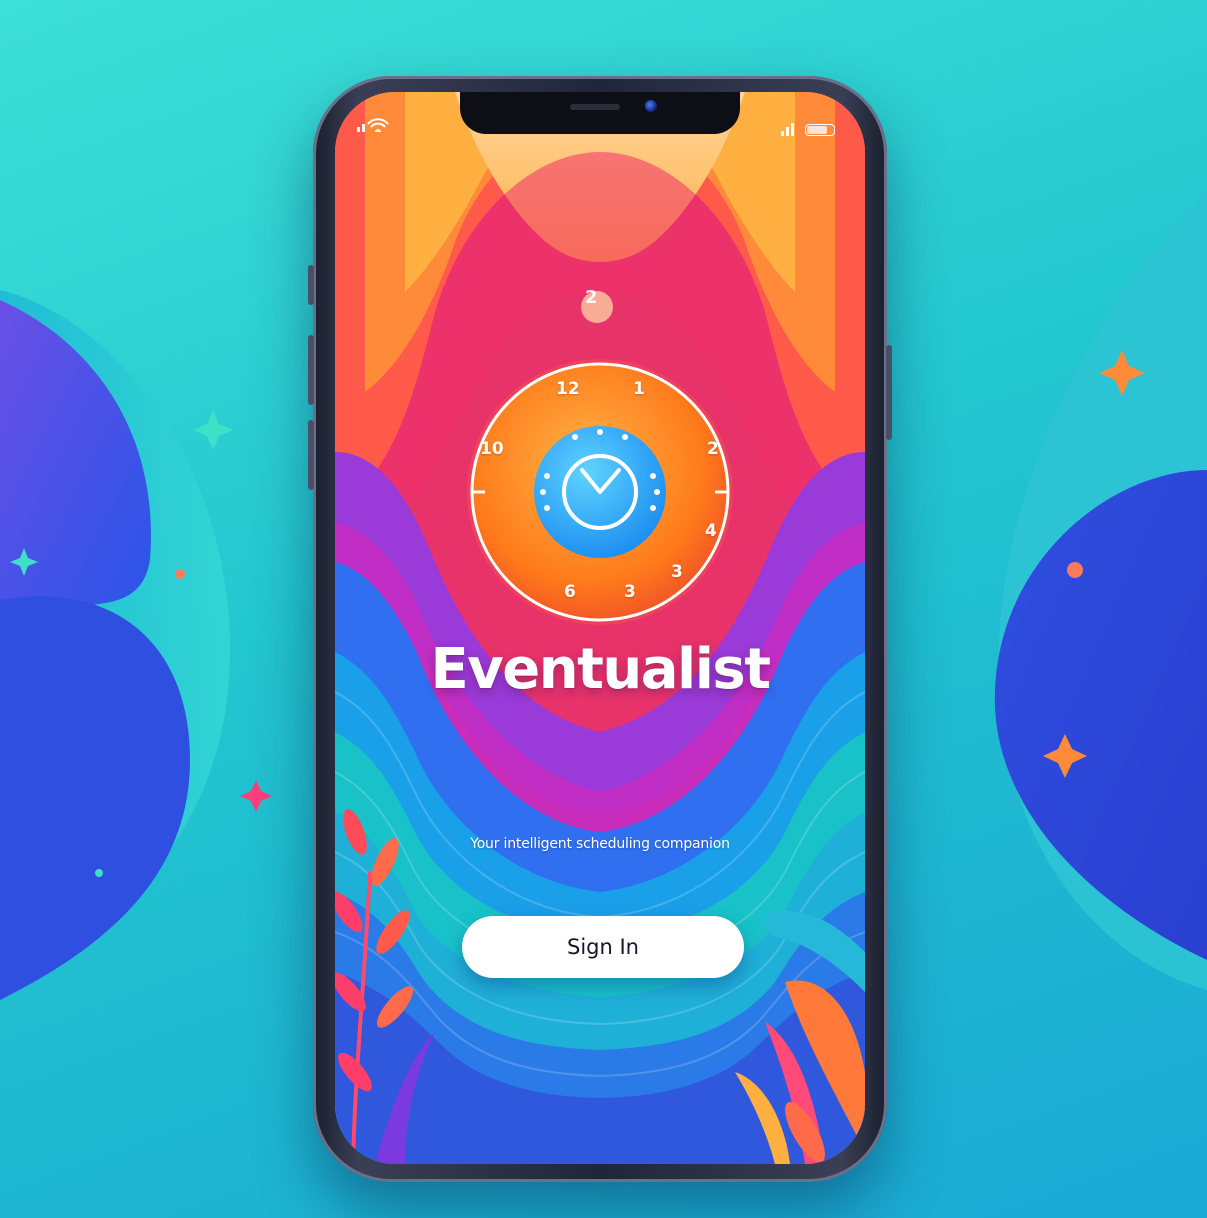  I want to click on power-button, so click(889, 392).